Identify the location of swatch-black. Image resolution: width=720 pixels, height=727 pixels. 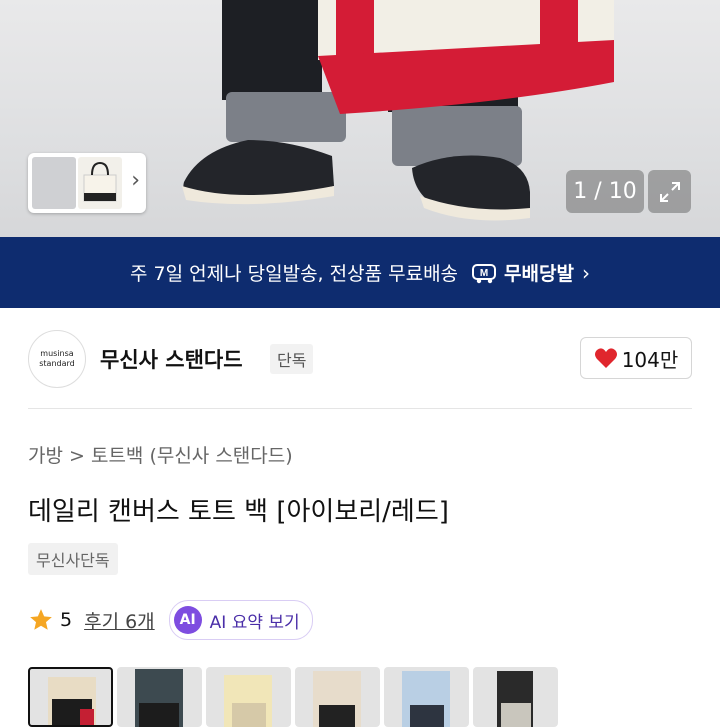
(159, 697).